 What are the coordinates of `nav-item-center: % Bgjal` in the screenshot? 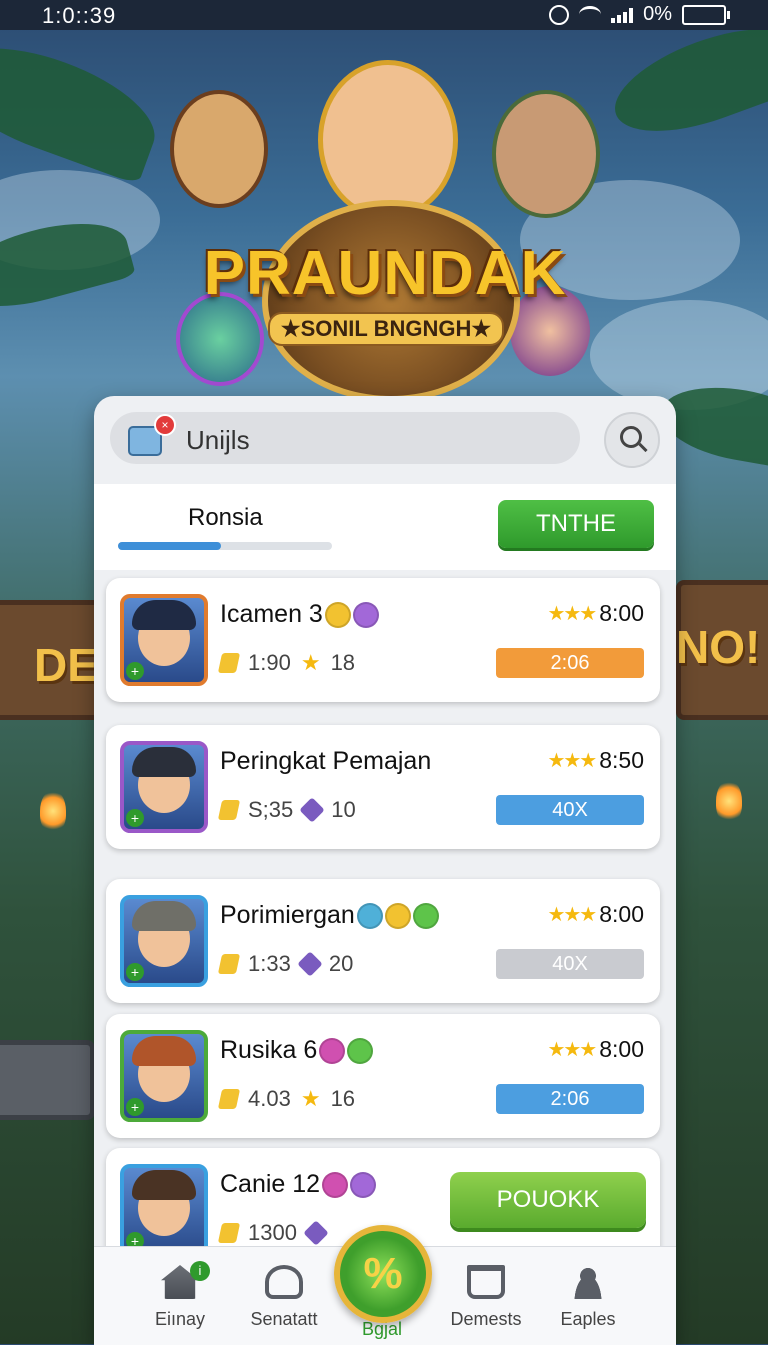 It's located at (382, 1282).